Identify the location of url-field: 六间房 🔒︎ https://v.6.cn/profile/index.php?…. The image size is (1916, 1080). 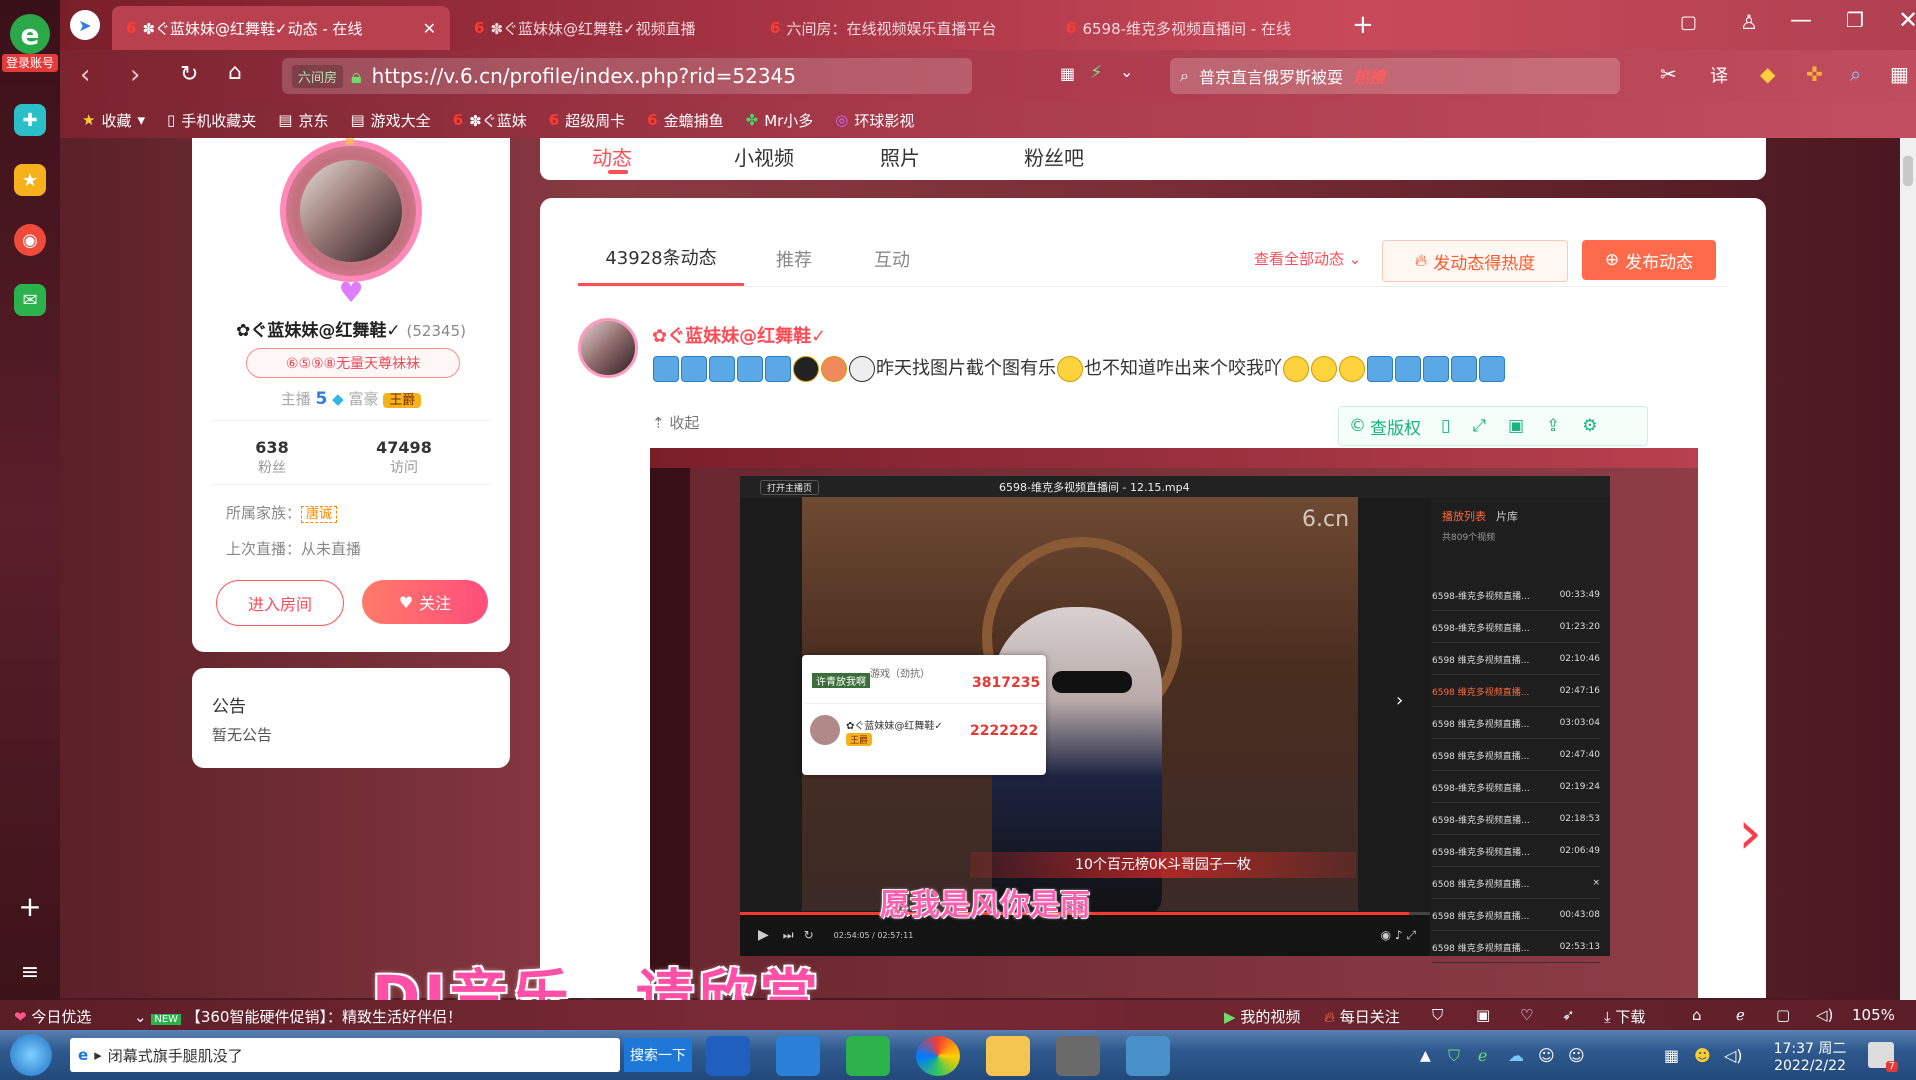
(627, 76).